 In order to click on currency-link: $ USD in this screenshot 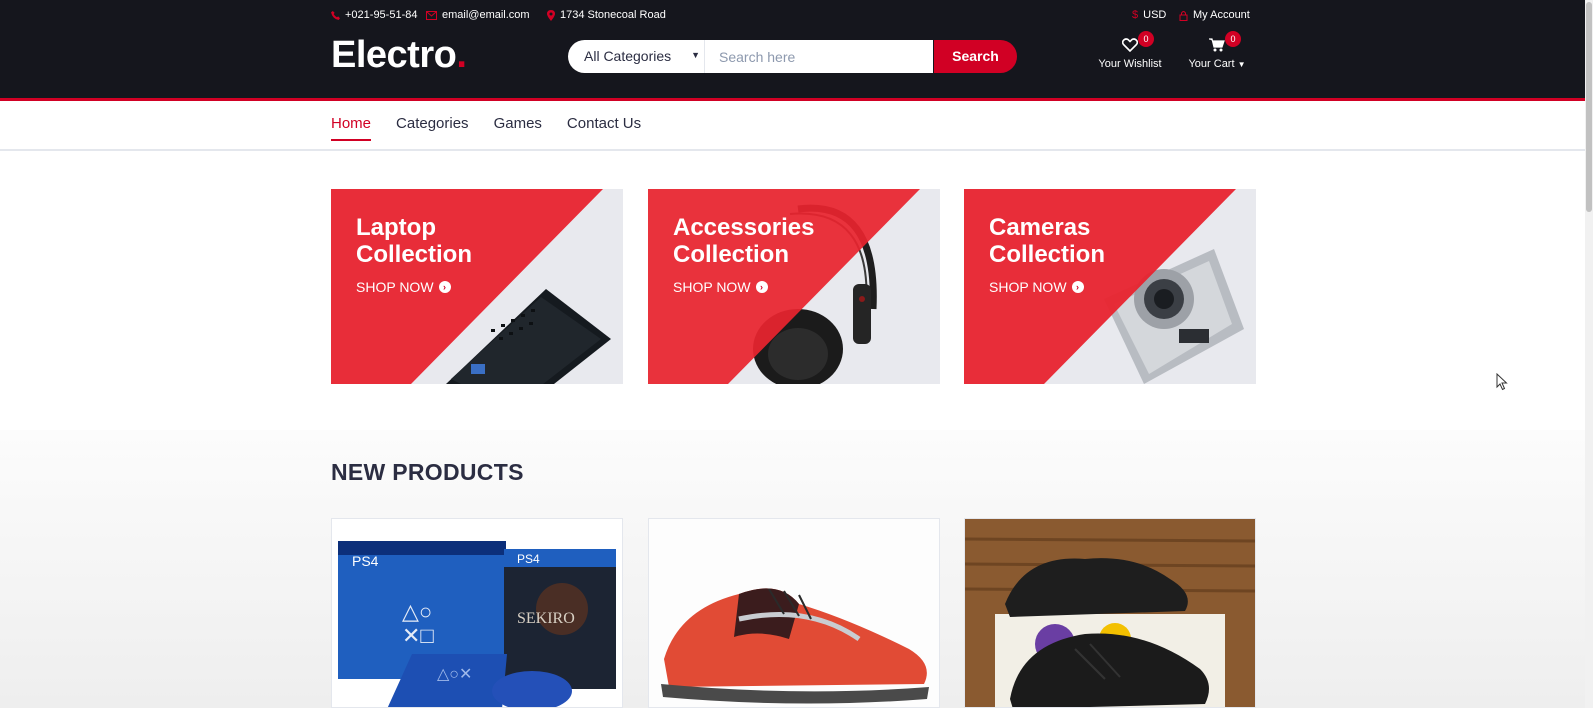, I will do `click(1149, 15)`.